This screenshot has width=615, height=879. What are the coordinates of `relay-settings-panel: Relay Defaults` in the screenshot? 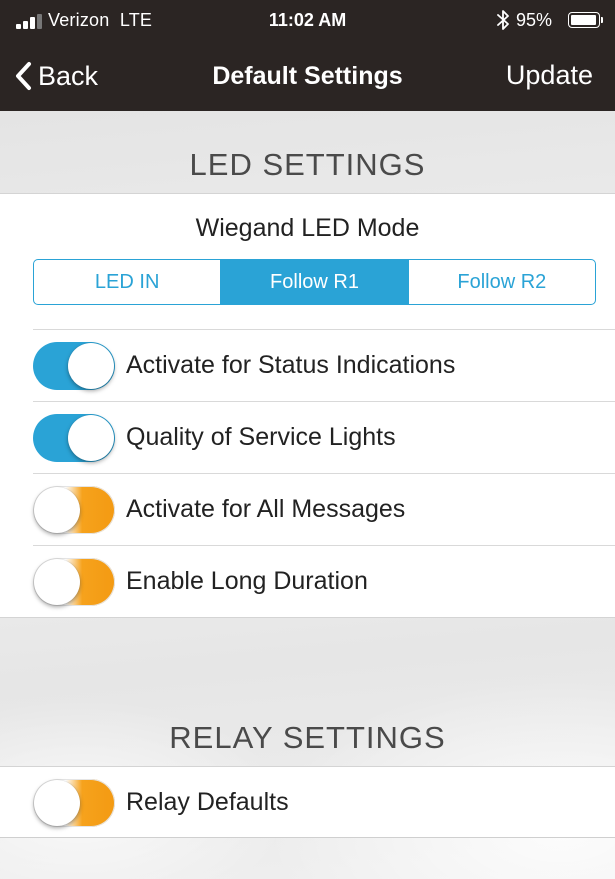 It's located at (307, 802).